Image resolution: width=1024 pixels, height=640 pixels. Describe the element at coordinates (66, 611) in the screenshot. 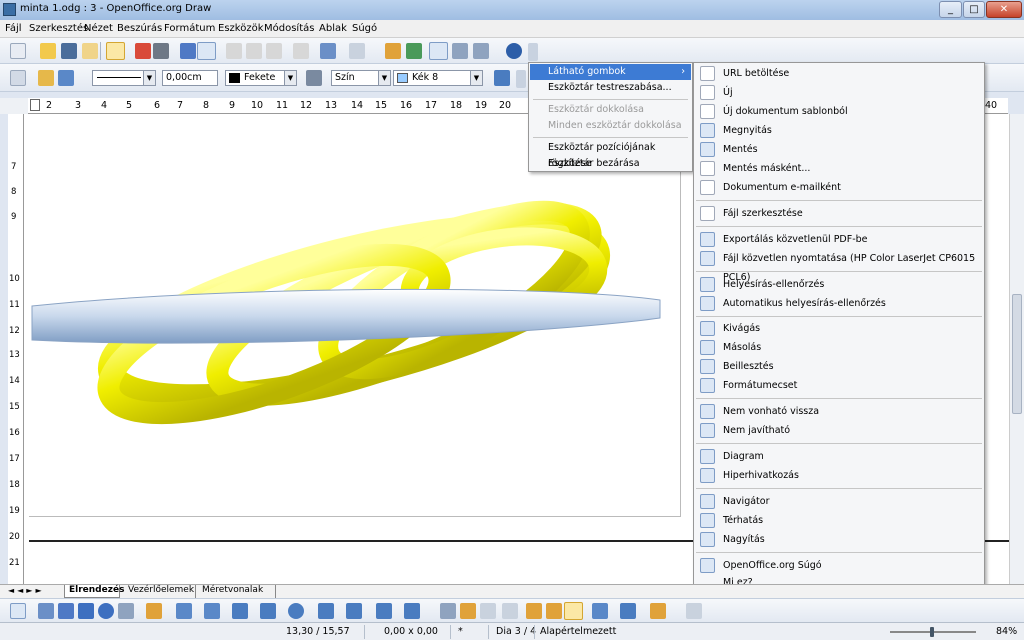

I see `arrow-line-icon` at that location.